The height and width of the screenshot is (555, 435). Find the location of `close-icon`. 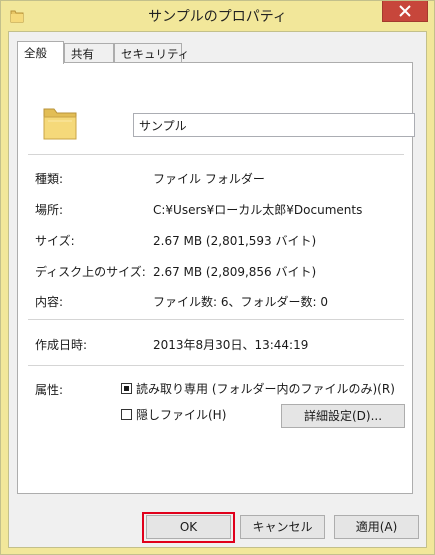

close-icon is located at coordinates (405, 11).